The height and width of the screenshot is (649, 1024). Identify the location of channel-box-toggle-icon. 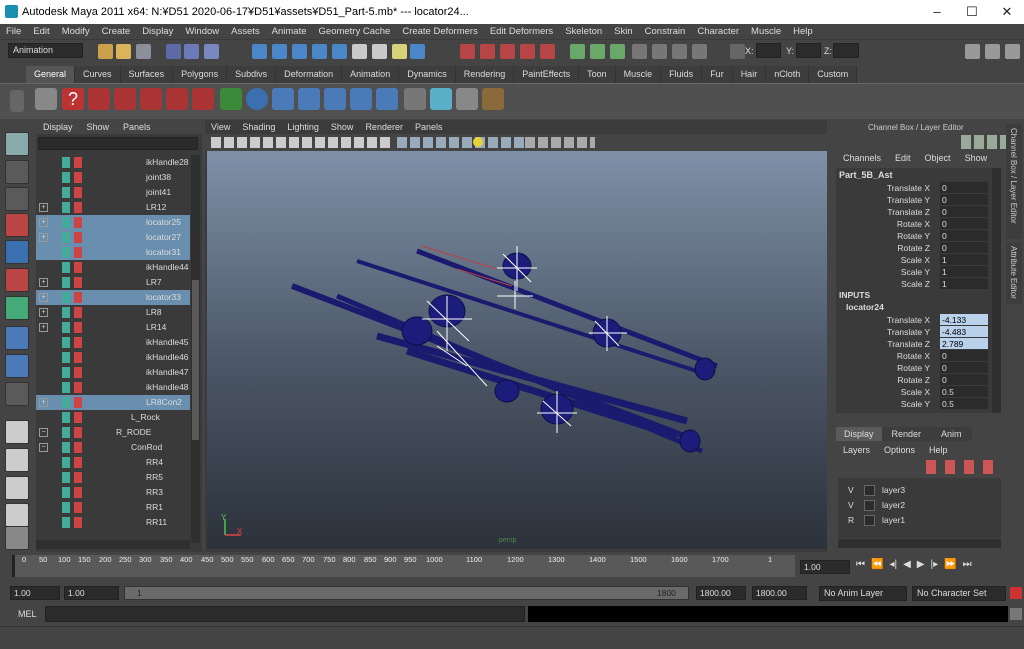
(1012, 51).